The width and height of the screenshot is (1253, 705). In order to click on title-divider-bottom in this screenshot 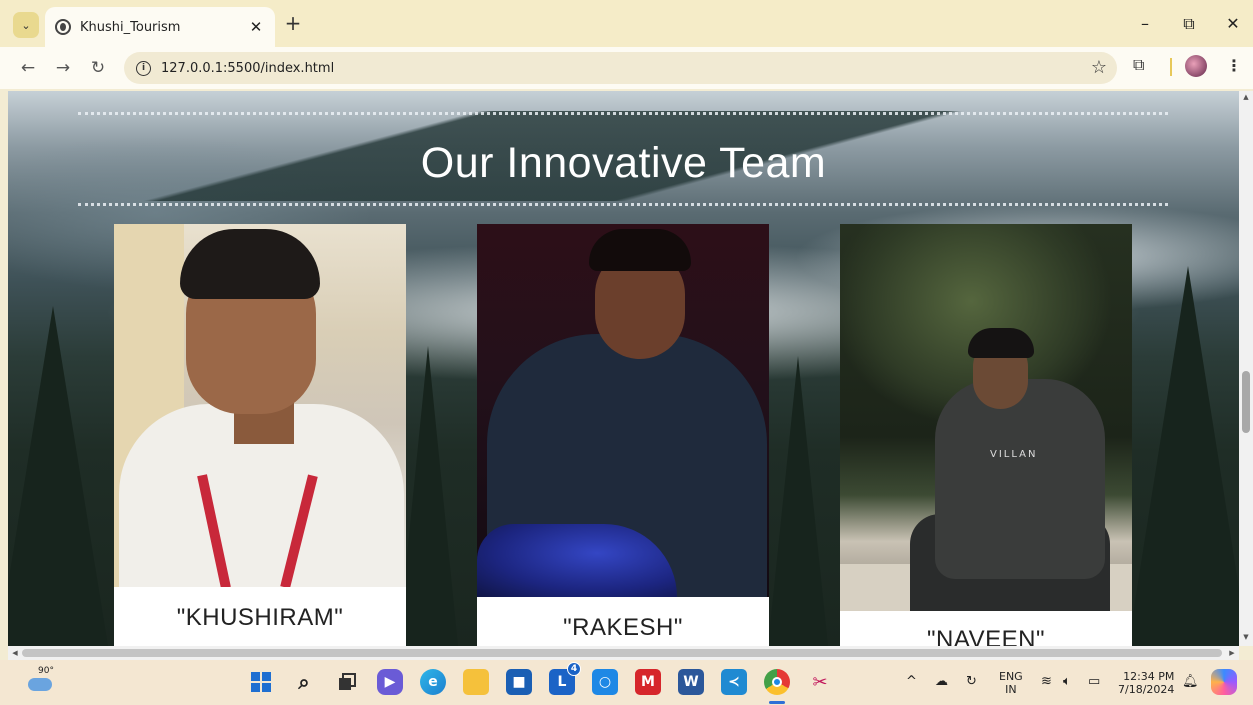, I will do `click(623, 204)`.